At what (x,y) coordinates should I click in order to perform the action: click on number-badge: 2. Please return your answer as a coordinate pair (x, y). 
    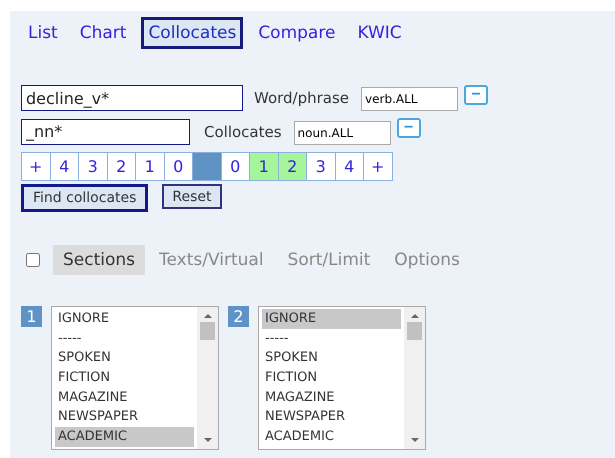
    Looking at the image, I should click on (238, 316).